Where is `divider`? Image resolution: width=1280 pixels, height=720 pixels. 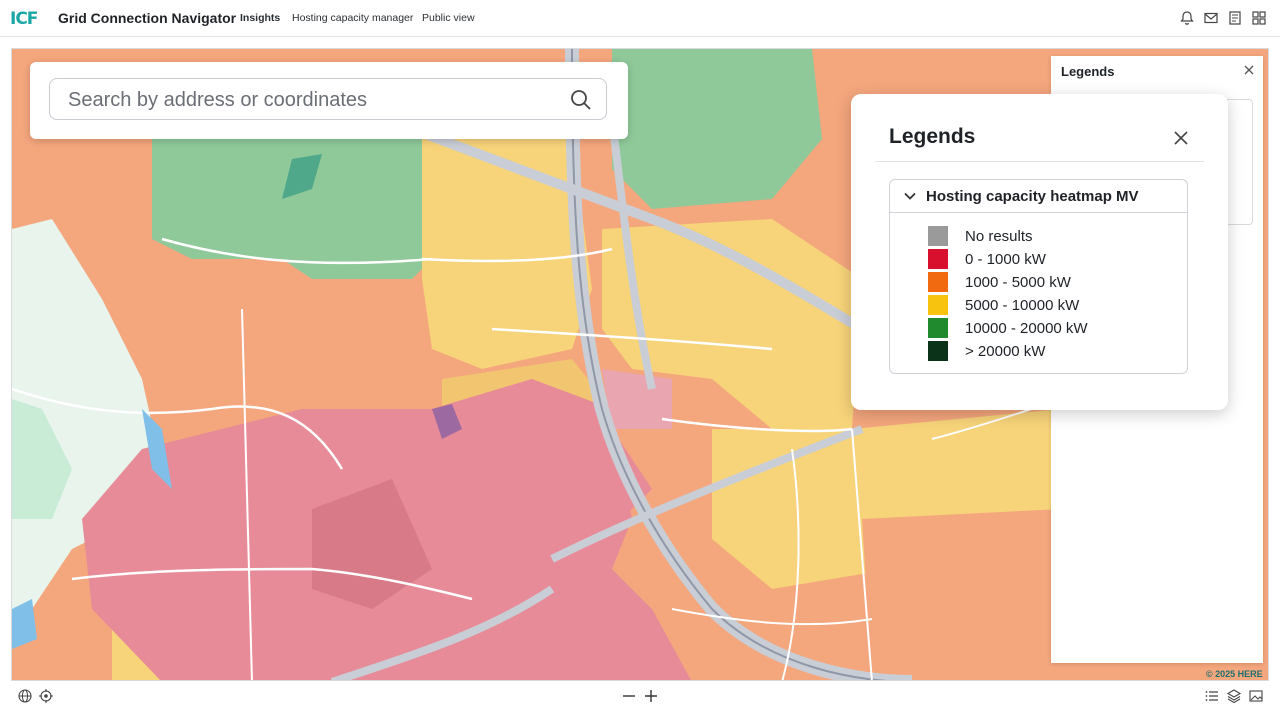
divider is located at coordinates (1039, 161).